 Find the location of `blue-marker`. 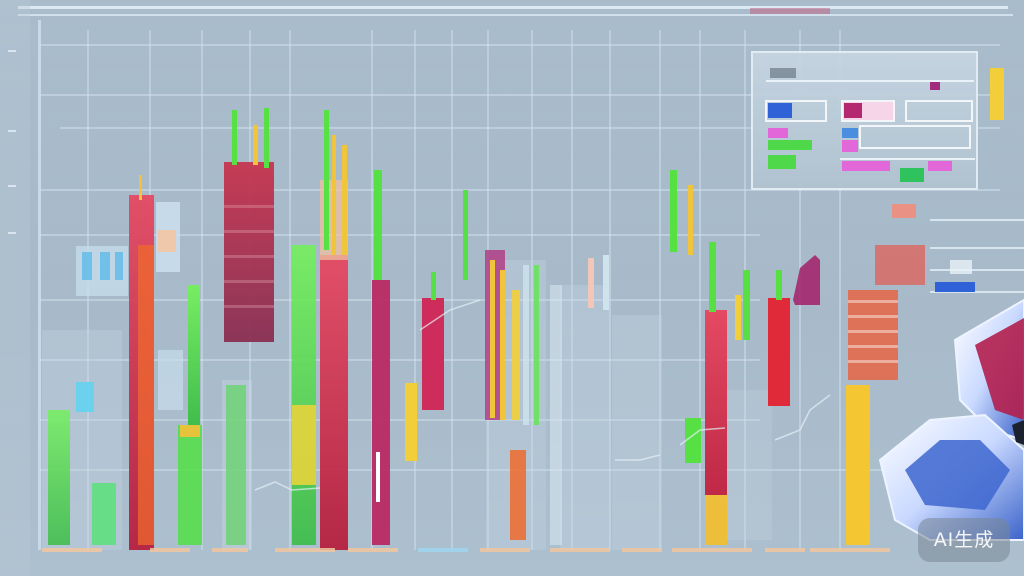

blue-marker is located at coordinates (955, 287).